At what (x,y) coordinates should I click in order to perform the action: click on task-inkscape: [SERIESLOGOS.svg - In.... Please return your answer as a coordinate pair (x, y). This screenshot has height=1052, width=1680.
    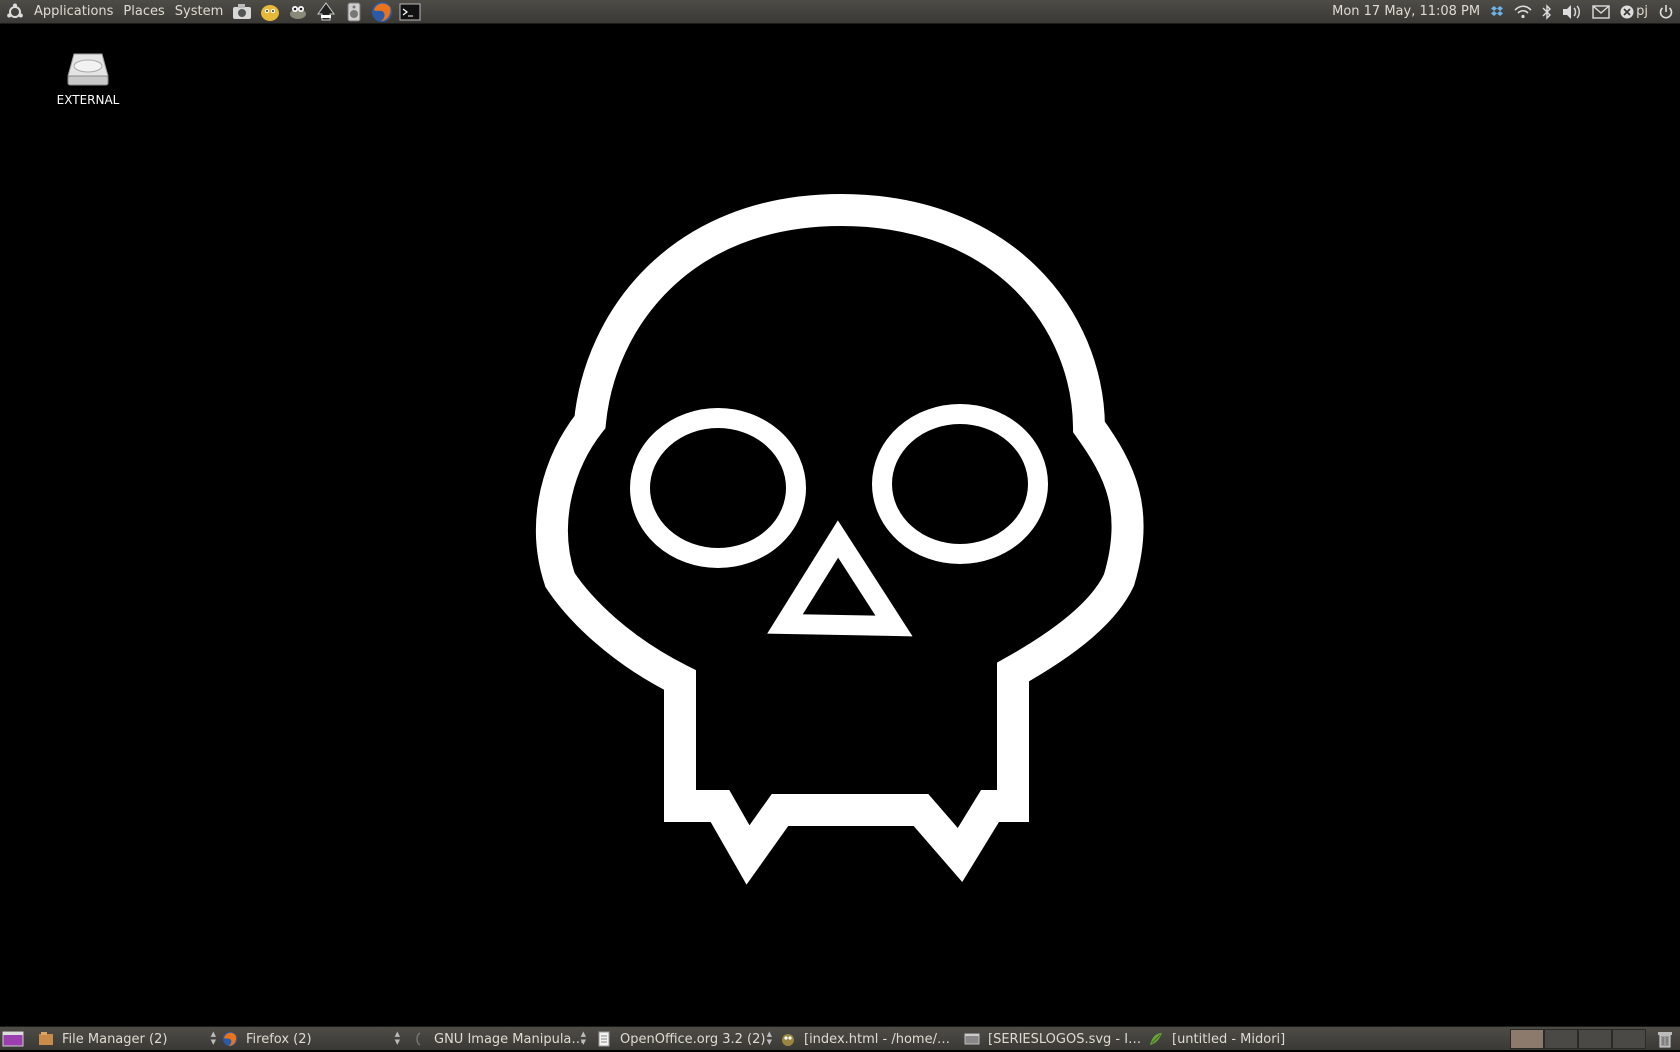
    Looking at the image, I should click on (1051, 1039).